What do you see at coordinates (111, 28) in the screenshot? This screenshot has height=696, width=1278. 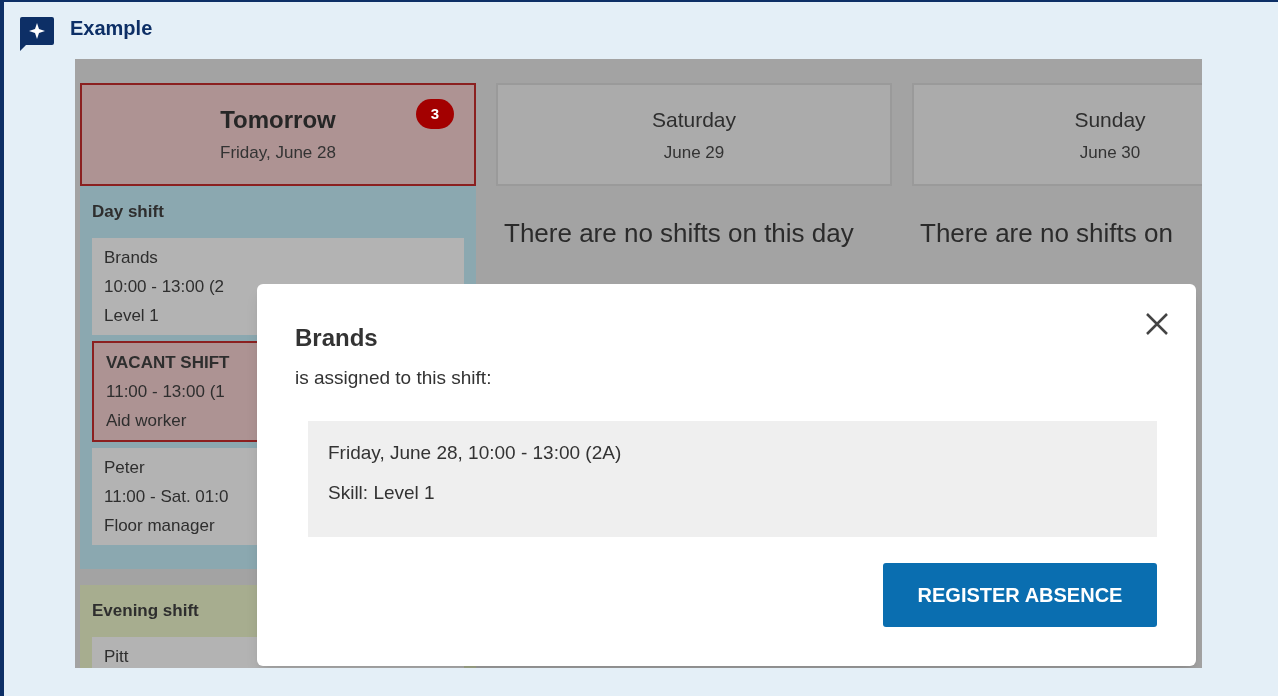 I see `callout-title: Example` at bounding box center [111, 28].